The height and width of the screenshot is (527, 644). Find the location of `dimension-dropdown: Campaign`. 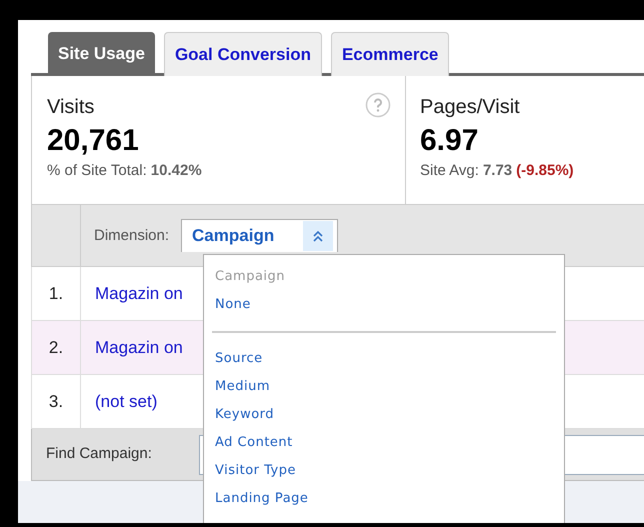

dimension-dropdown: Campaign is located at coordinates (259, 235).